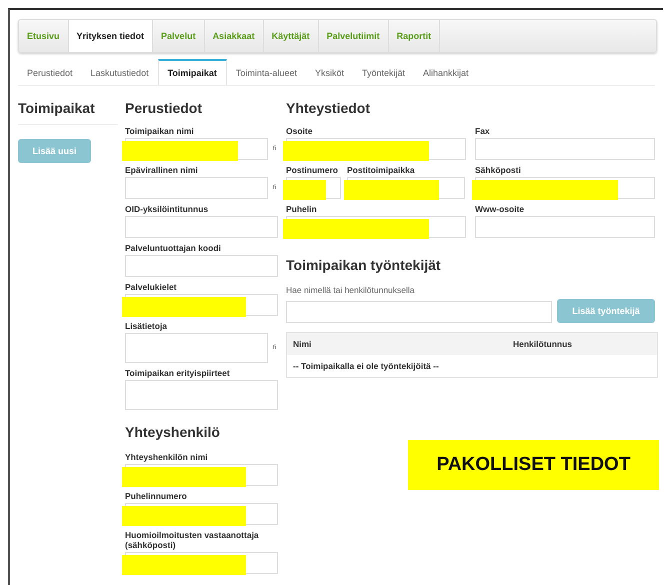 This screenshot has height=585, width=665. Describe the element at coordinates (302, 344) in the screenshot. I see `column-header: Nimi` at that location.